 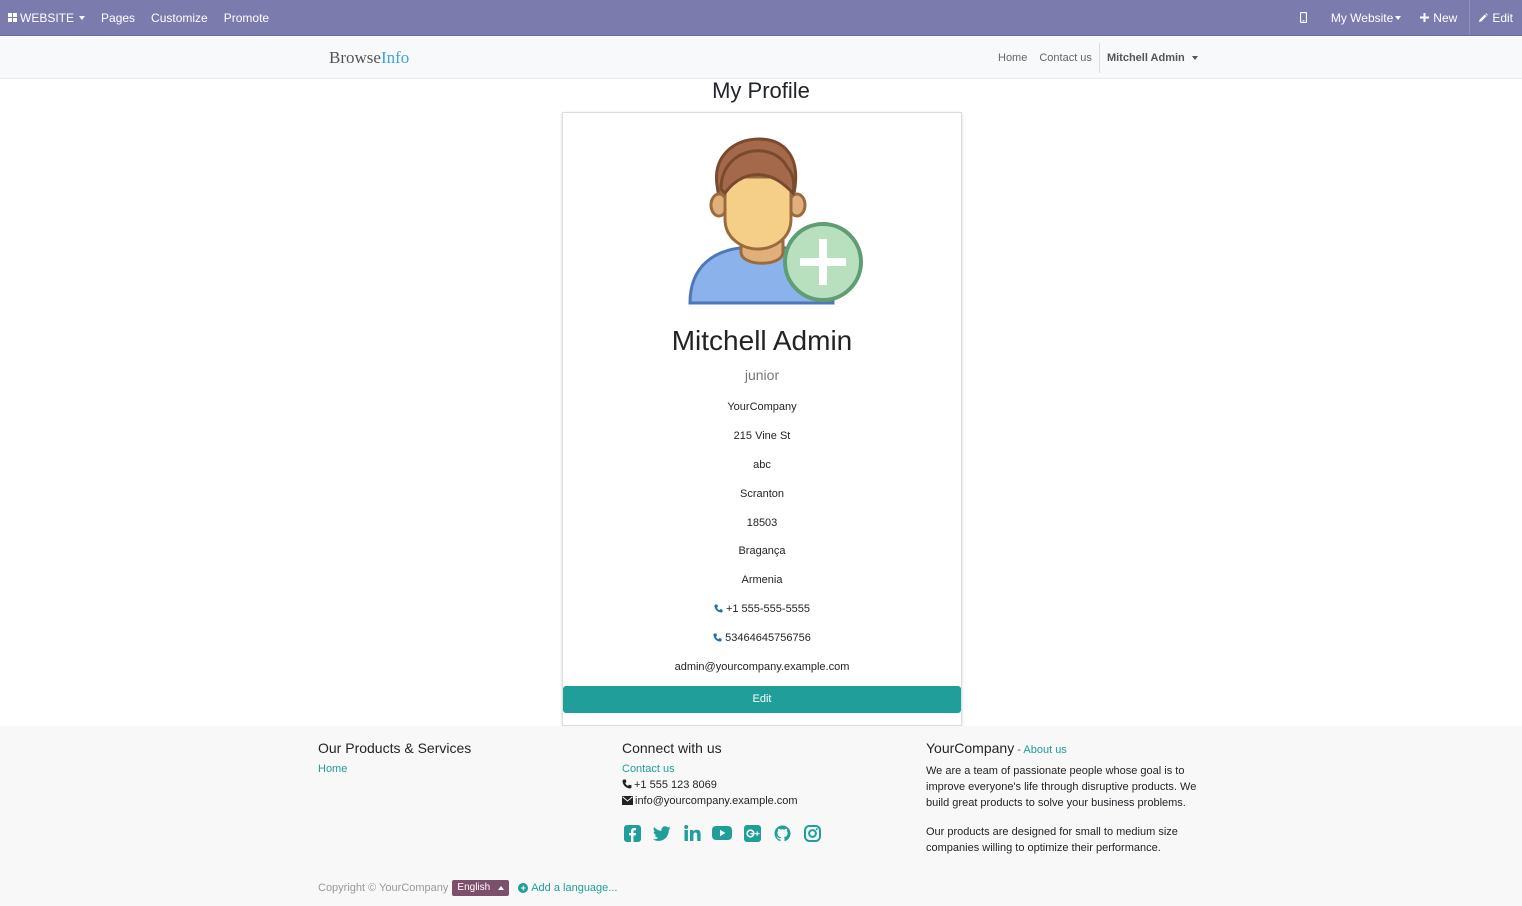 I want to click on profile-mobile-row: 53464645756756, so click(x=762, y=642).